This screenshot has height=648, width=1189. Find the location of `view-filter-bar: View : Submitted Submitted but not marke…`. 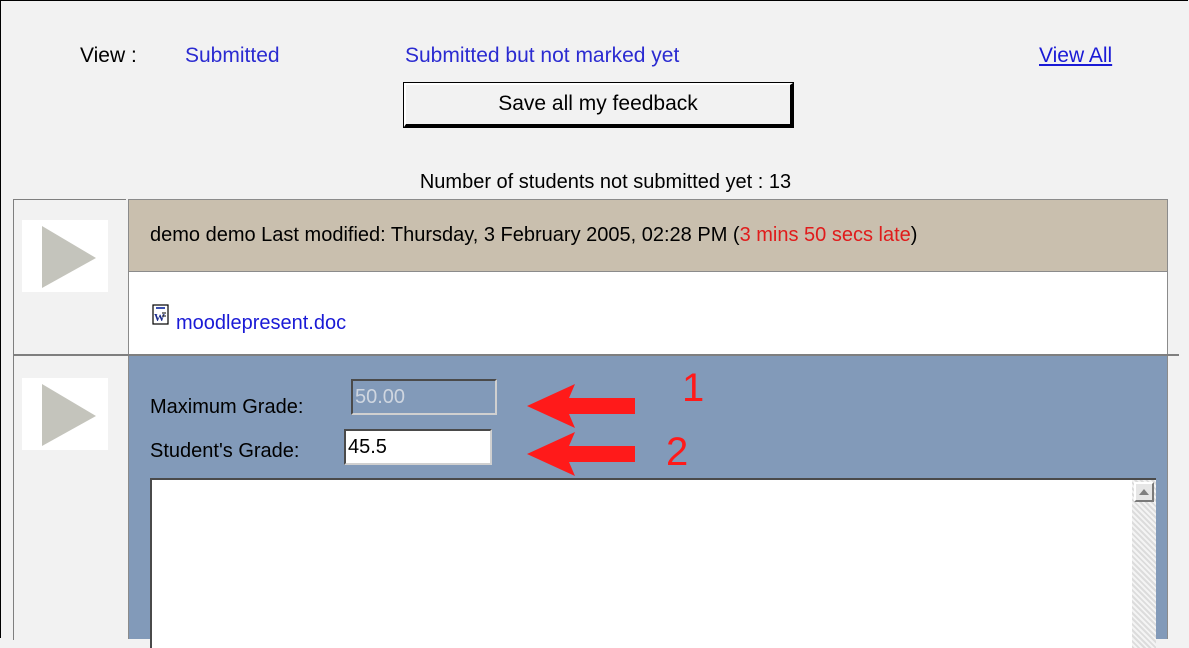

view-filter-bar: View : Submitted Submitted but not marke… is located at coordinates (595, 59).